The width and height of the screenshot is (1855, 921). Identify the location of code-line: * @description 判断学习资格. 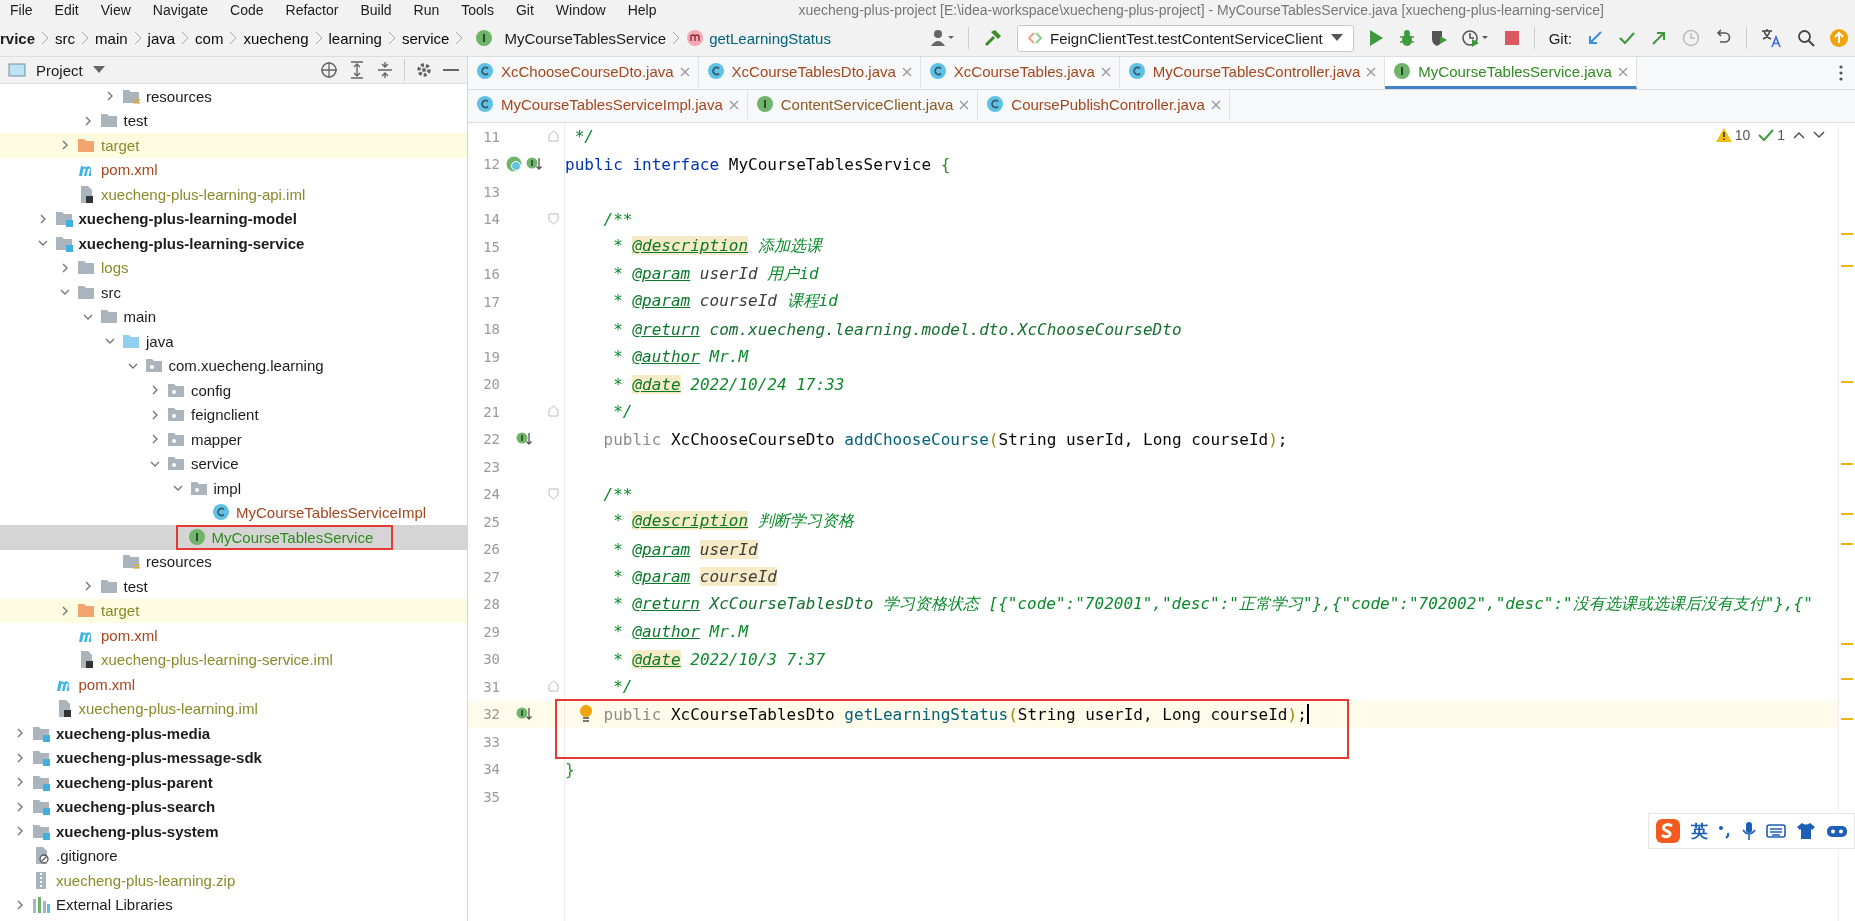
(733, 522).